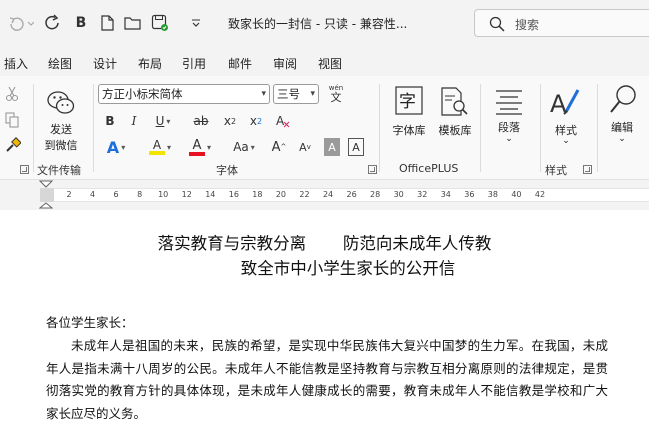 The width and height of the screenshot is (649, 439). Describe the element at coordinates (93, 194) in the screenshot. I see `ruler-tick-label: 4` at that location.